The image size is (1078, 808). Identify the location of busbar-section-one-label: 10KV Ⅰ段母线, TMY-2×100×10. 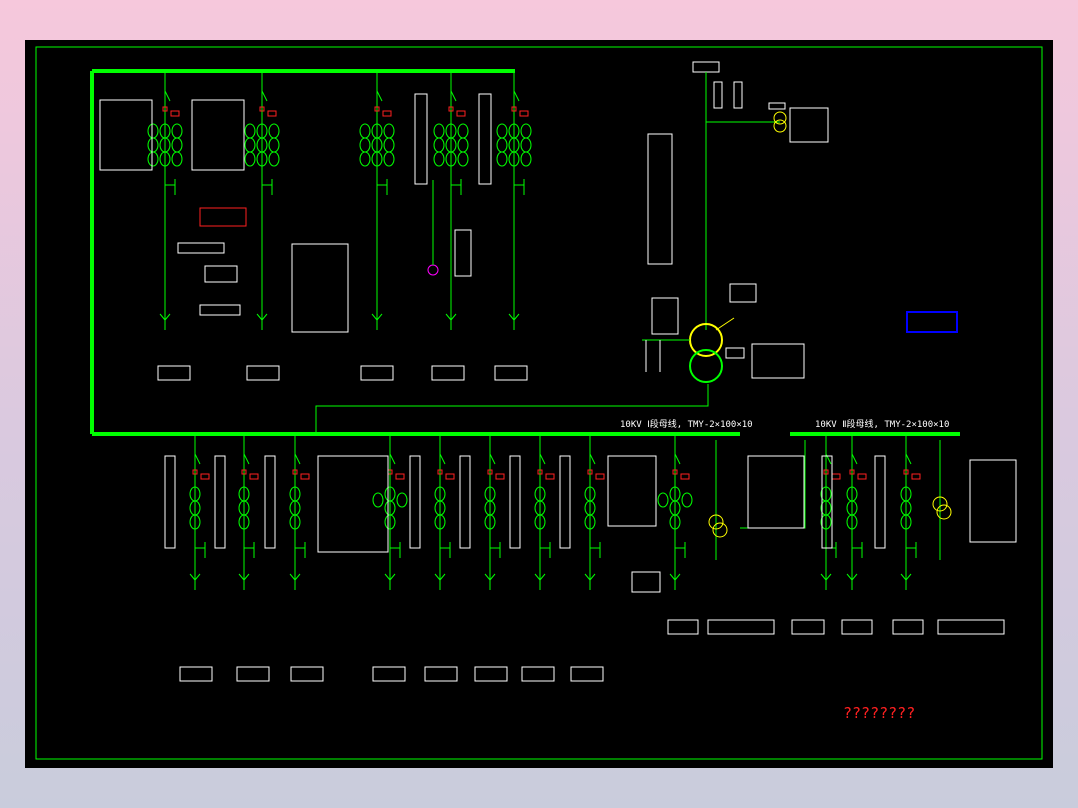
(686, 424).